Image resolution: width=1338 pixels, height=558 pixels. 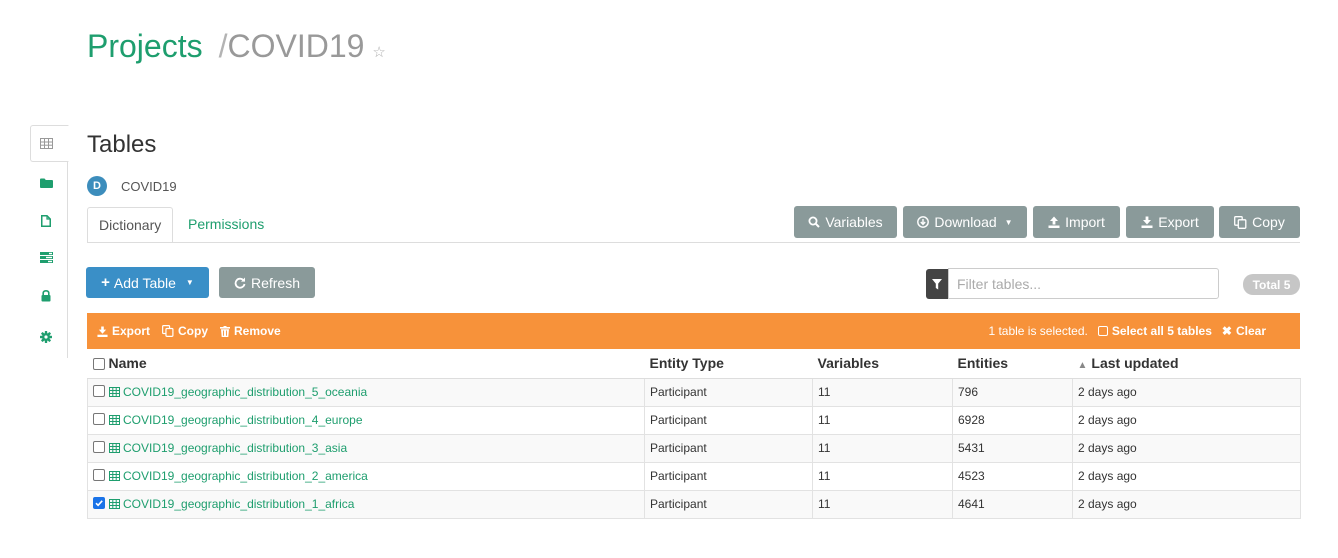 I want to click on variables-button: Variables, so click(x=845, y=222).